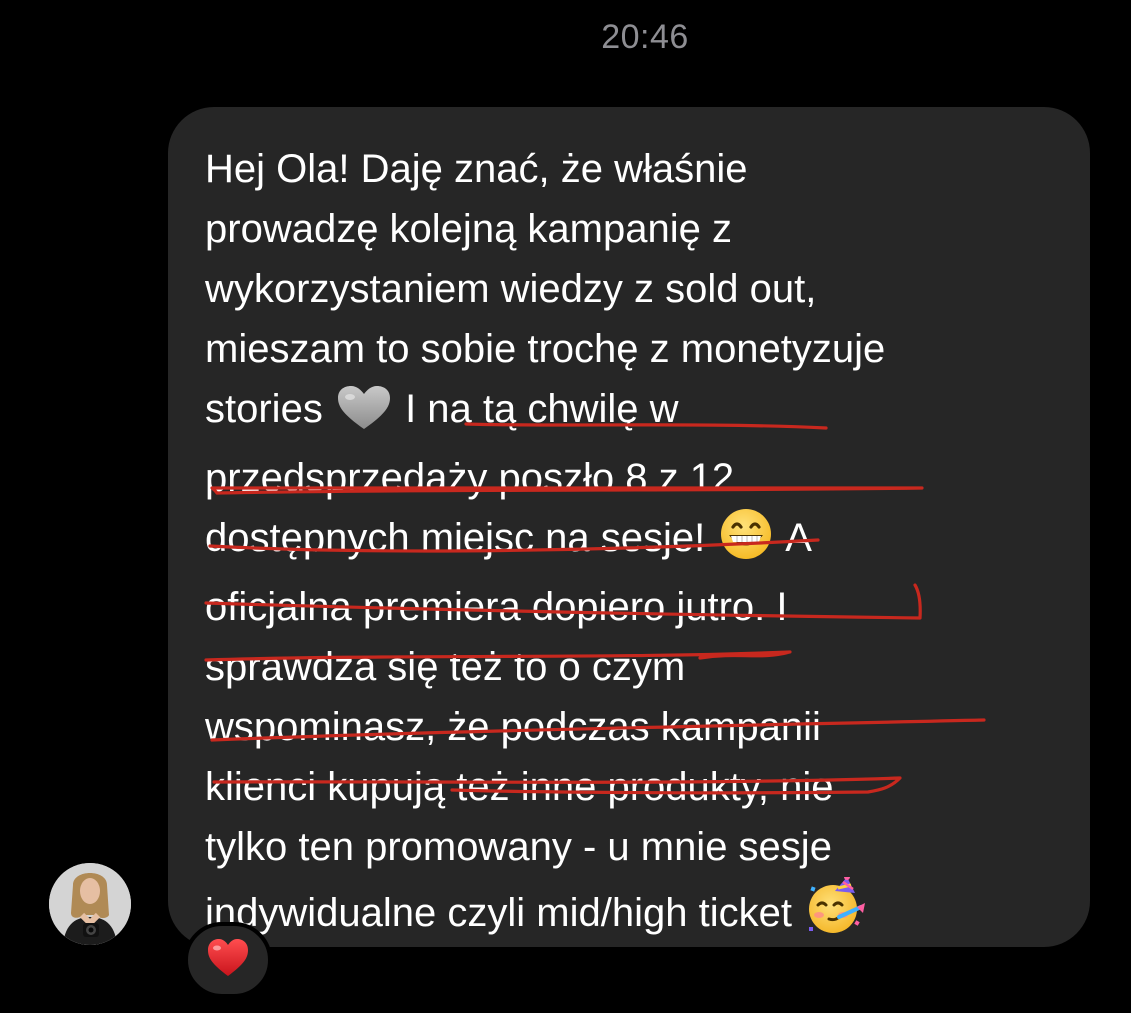  I want to click on message-line: oficjalna premiera dopiero jutro. I, so click(496, 607).